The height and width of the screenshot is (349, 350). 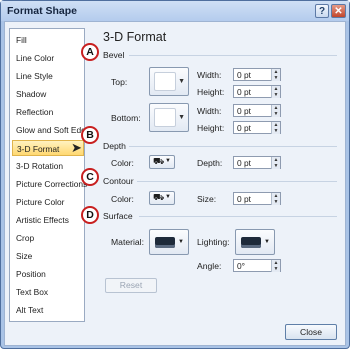 I want to click on sidebar-item-shadow: Shadow, so click(x=48, y=94).